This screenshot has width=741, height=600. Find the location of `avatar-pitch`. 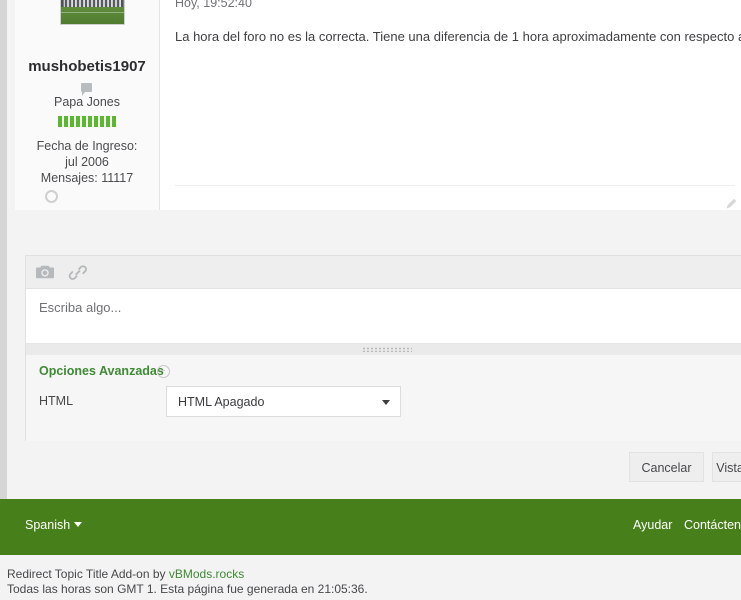

avatar-pitch is located at coordinates (92, 15).